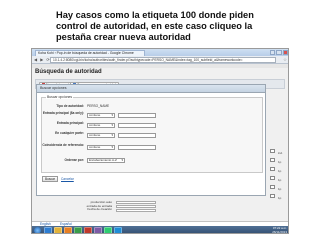  Describe the element at coordinates (123, 37) in the screenshot. I see `caption-line-3: pestaña crear nueva autoridad` at that location.